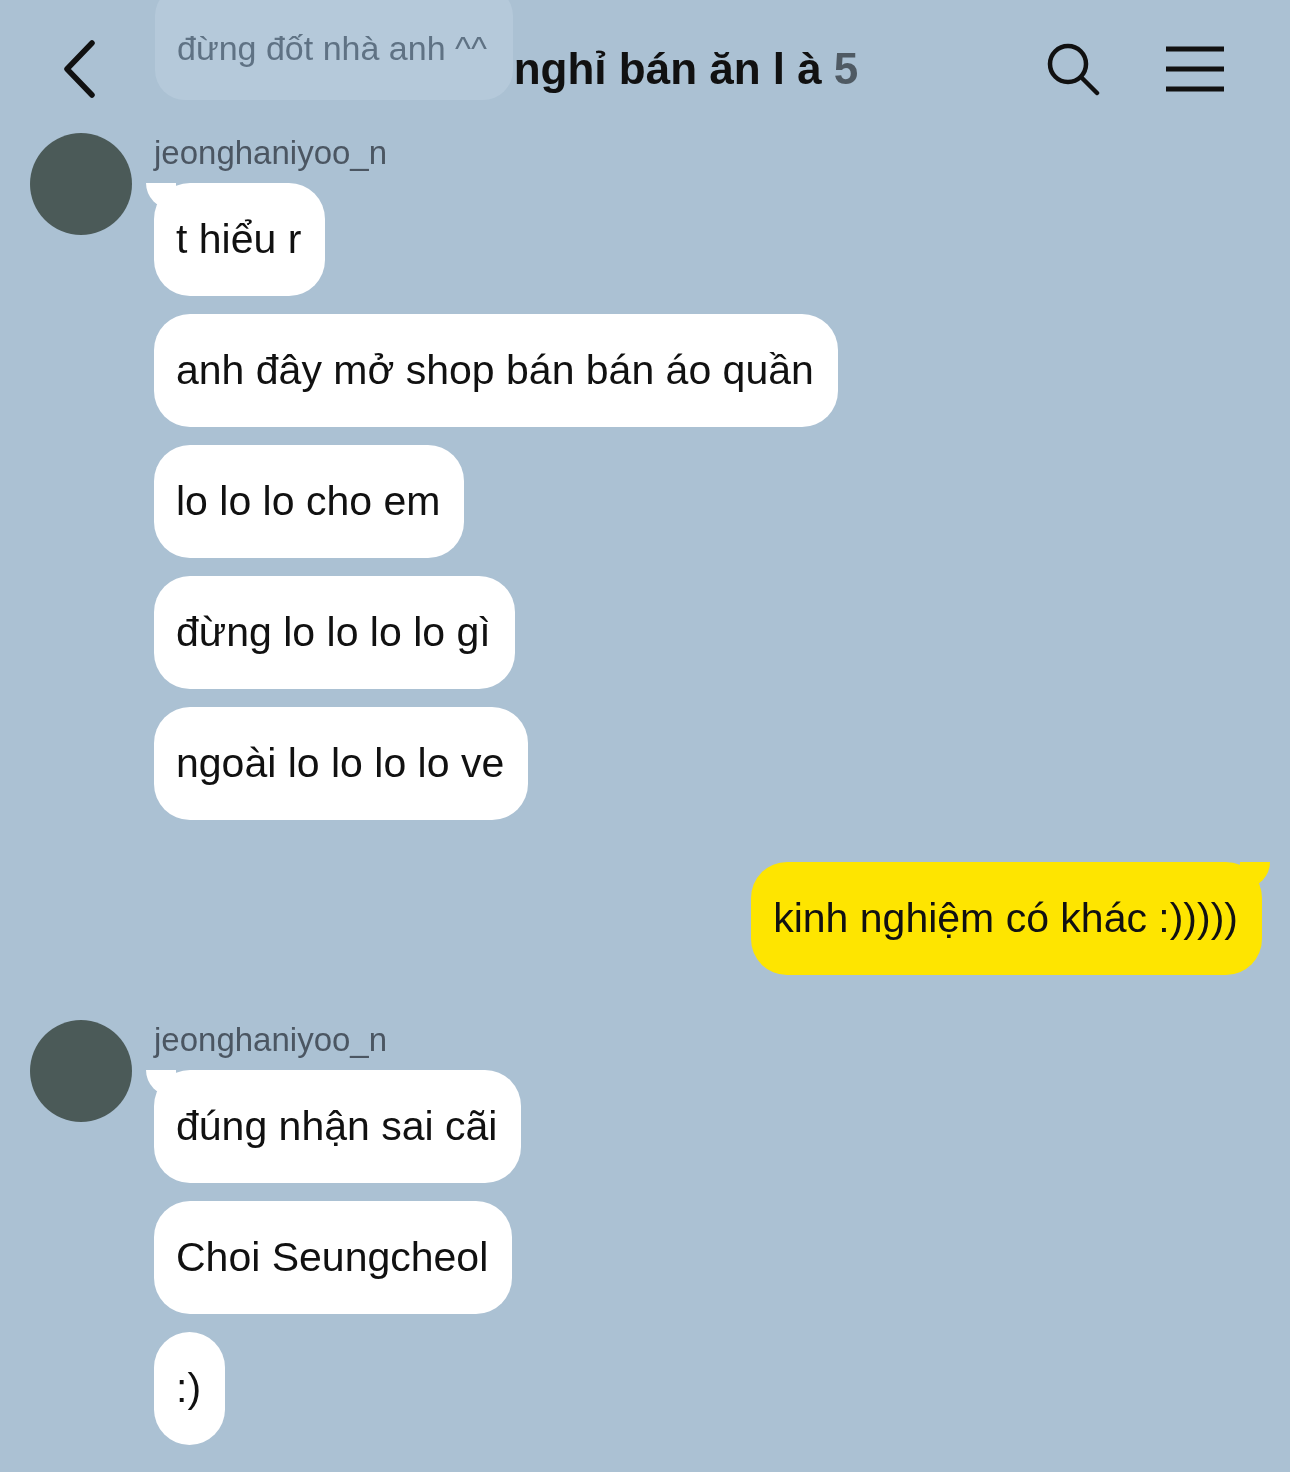 The height and width of the screenshot is (1472, 1290). Describe the element at coordinates (1195, 69) in the screenshot. I see `menu-icon` at that location.